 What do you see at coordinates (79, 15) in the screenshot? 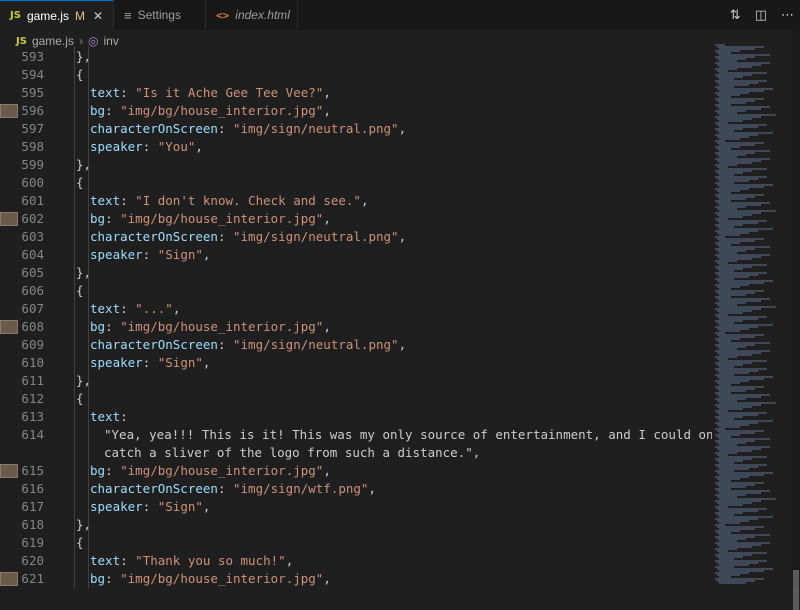
I see `modified-badge: M` at bounding box center [79, 15].